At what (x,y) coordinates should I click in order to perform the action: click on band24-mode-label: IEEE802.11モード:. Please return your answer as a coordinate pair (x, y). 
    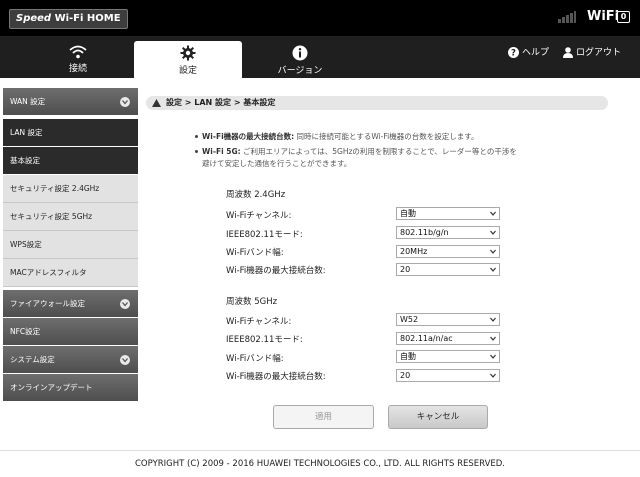
    Looking at the image, I should click on (264, 235).